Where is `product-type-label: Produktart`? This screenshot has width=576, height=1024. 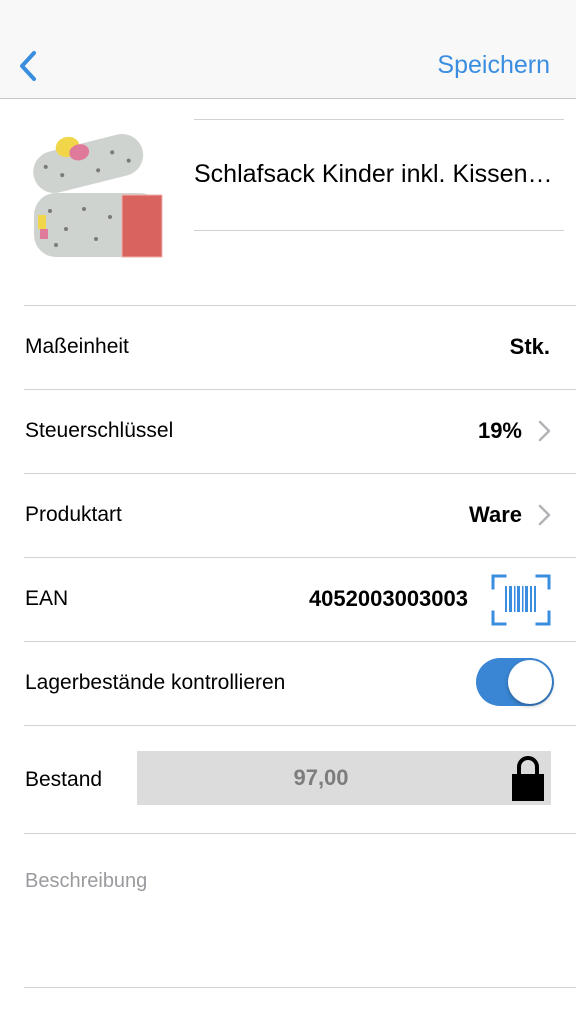
product-type-label: Produktart is located at coordinates (73, 514).